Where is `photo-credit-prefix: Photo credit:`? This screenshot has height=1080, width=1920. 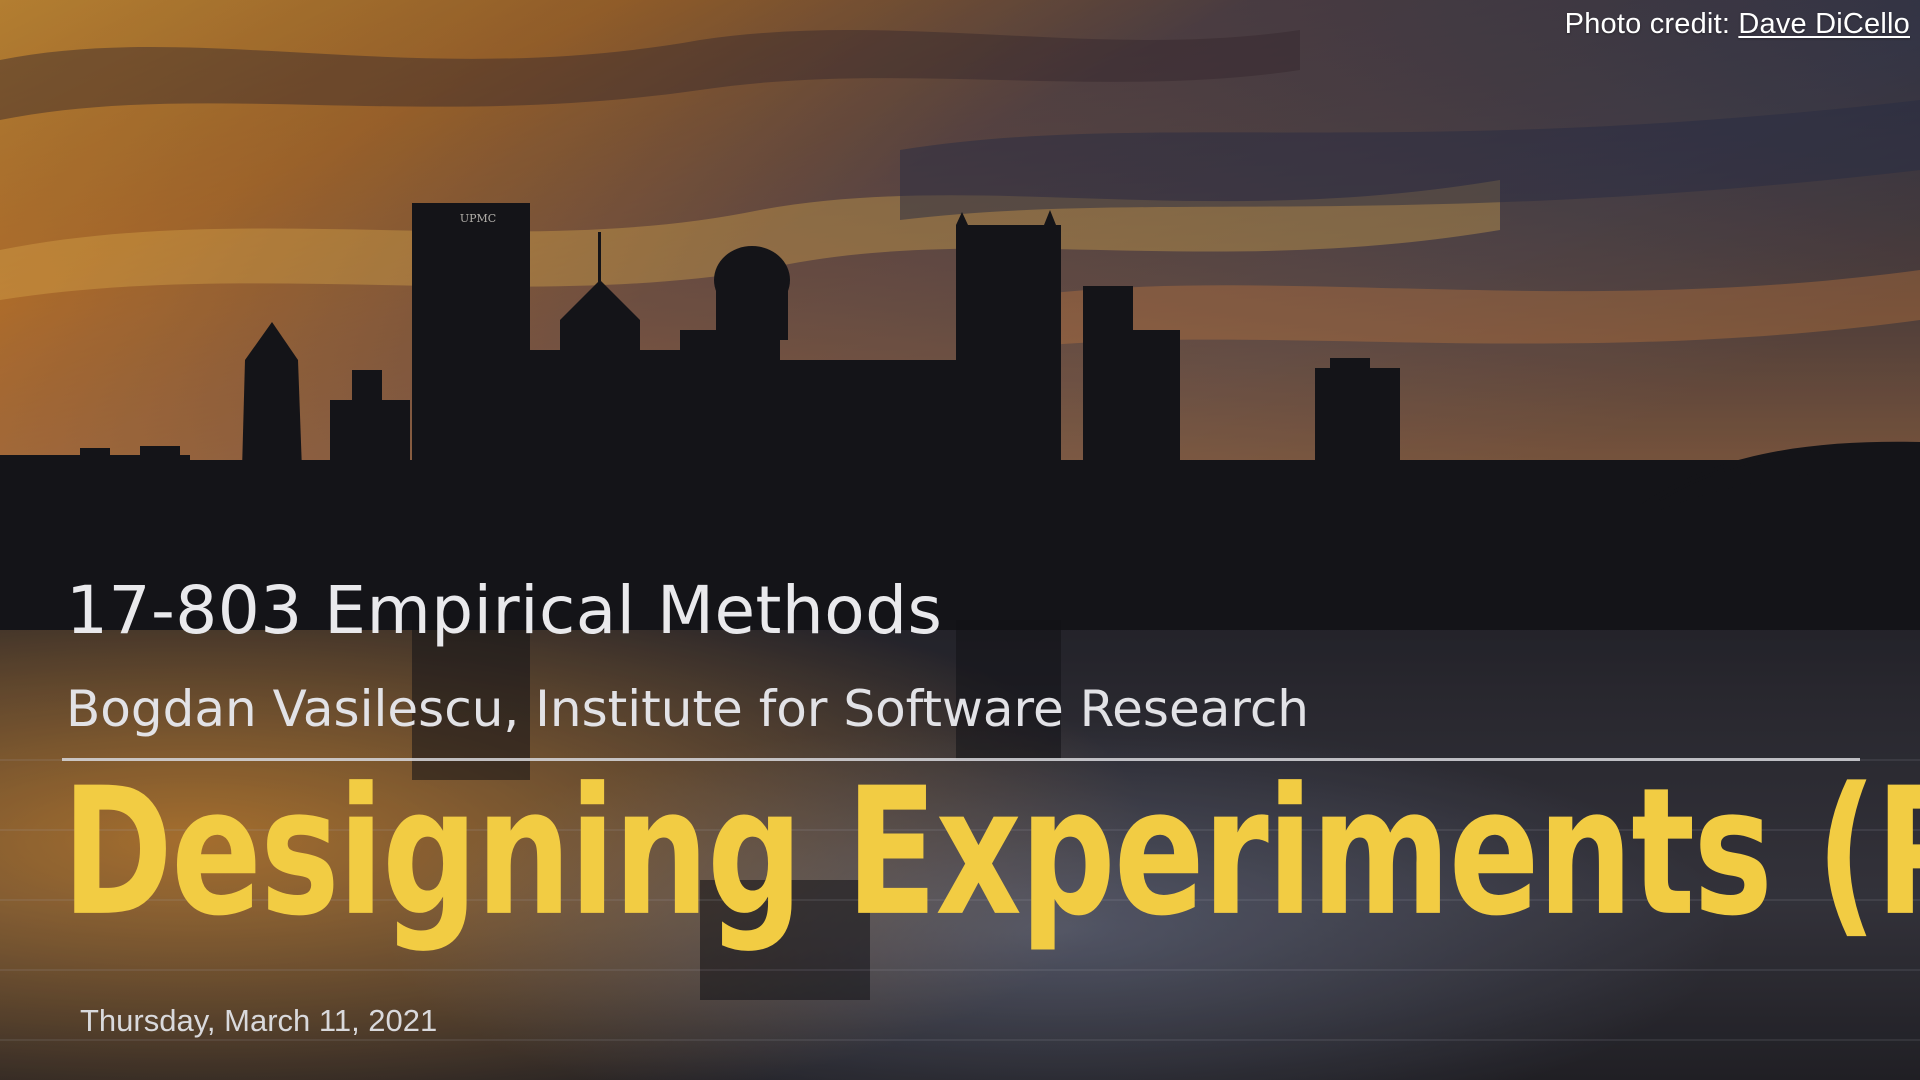
photo-credit-prefix: Photo credit: is located at coordinates (1647, 24).